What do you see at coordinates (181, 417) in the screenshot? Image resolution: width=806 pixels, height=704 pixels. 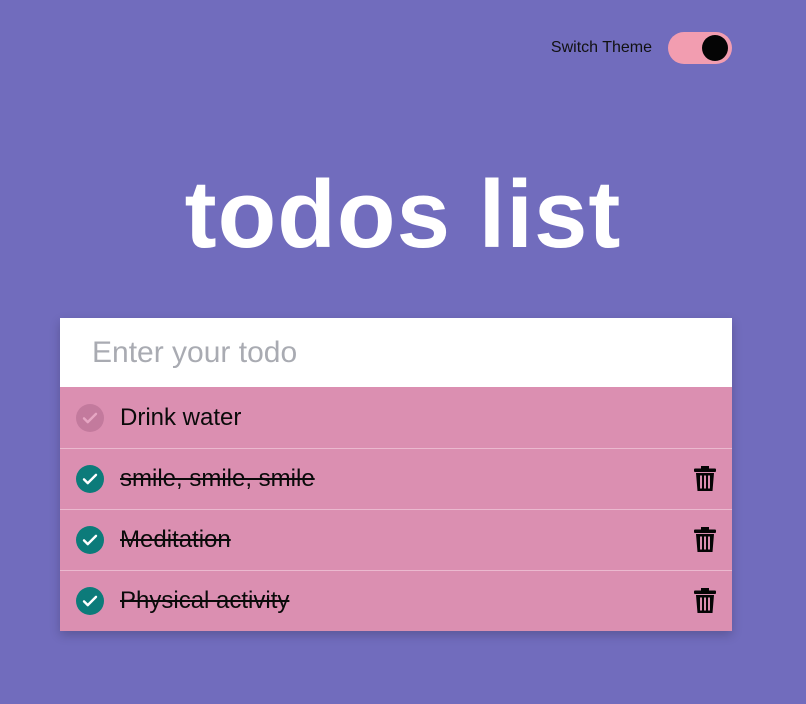 I see `todo-text: Drink water` at bounding box center [181, 417].